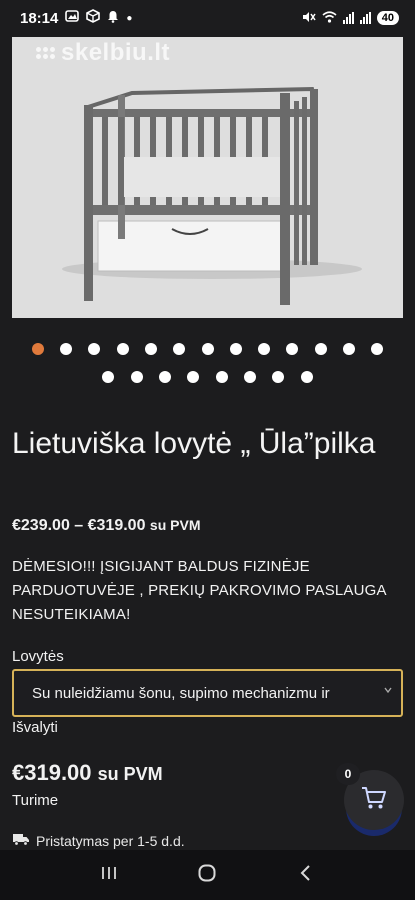  I want to click on watermark: skelbiu.lt, so click(103, 53).